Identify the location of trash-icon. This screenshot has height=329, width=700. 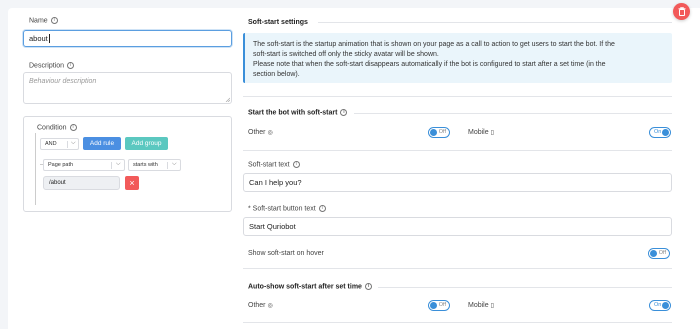
(681, 11).